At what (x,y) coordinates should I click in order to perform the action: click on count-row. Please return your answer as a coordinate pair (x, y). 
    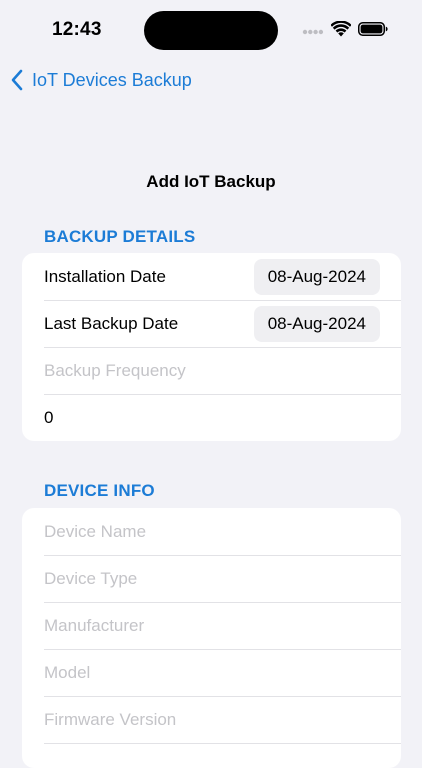
    Looking at the image, I should click on (211, 417).